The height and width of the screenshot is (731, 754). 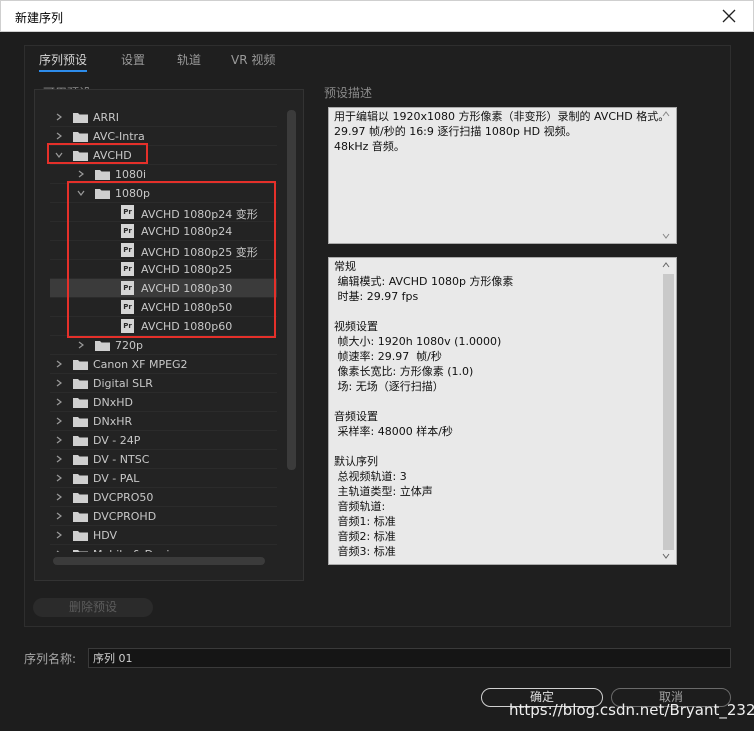 What do you see at coordinates (163, 497) in the screenshot?
I see `tree-folder-row: DVCPRO50` at bounding box center [163, 497].